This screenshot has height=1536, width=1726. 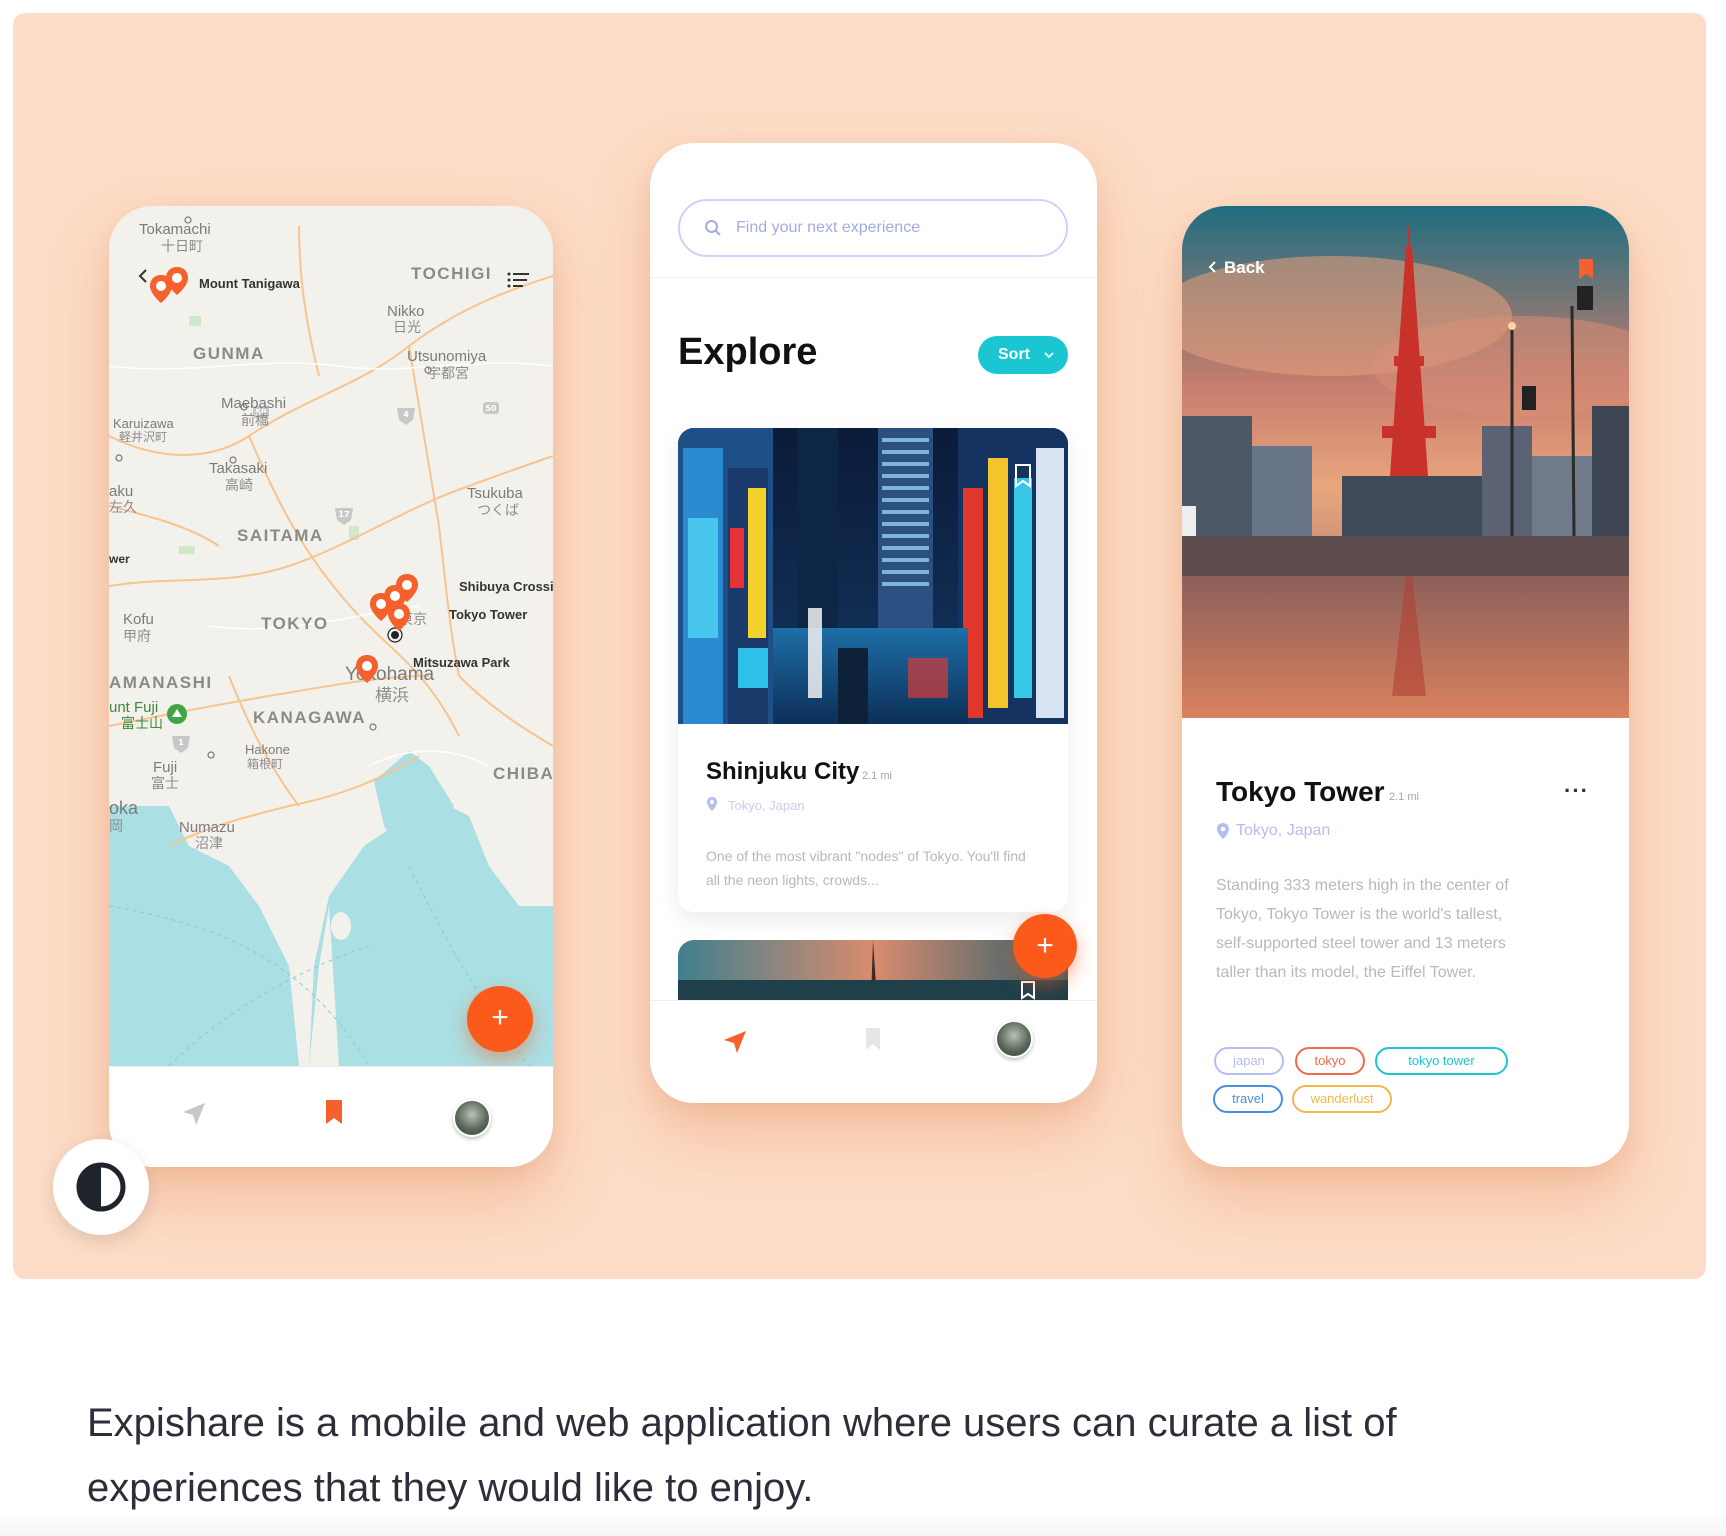 What do you see at coordinates (1283, 830) in the screenshot?
I see `detail-location: Tokyo, Japan` at bounding box center [1283, 830].